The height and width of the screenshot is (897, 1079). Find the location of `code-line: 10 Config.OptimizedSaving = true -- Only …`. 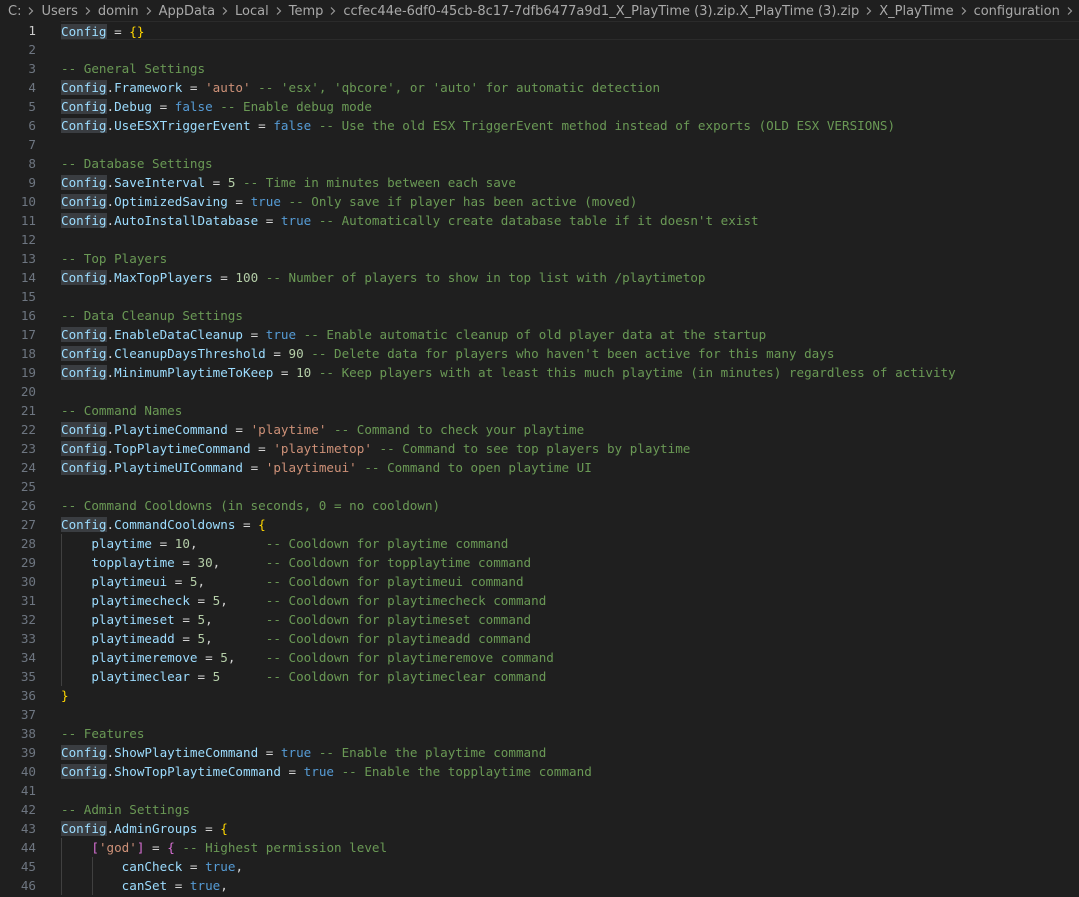

code-line: 10 Config.OptimizedSaving = true -- Only … is located at coordinates (539, 201).